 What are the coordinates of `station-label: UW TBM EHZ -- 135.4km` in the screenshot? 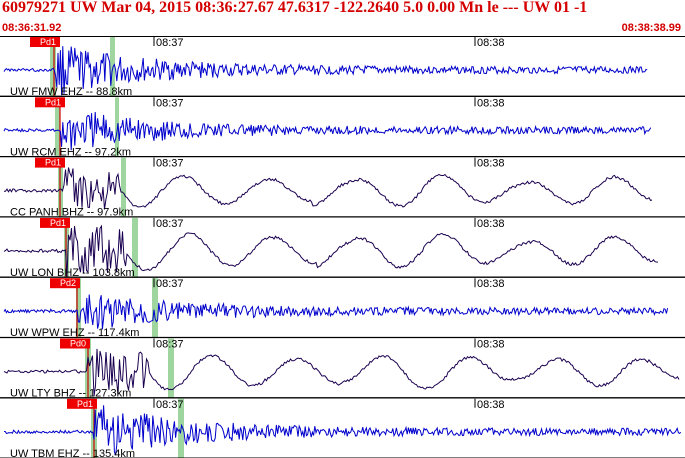 It's located at (72, 453).